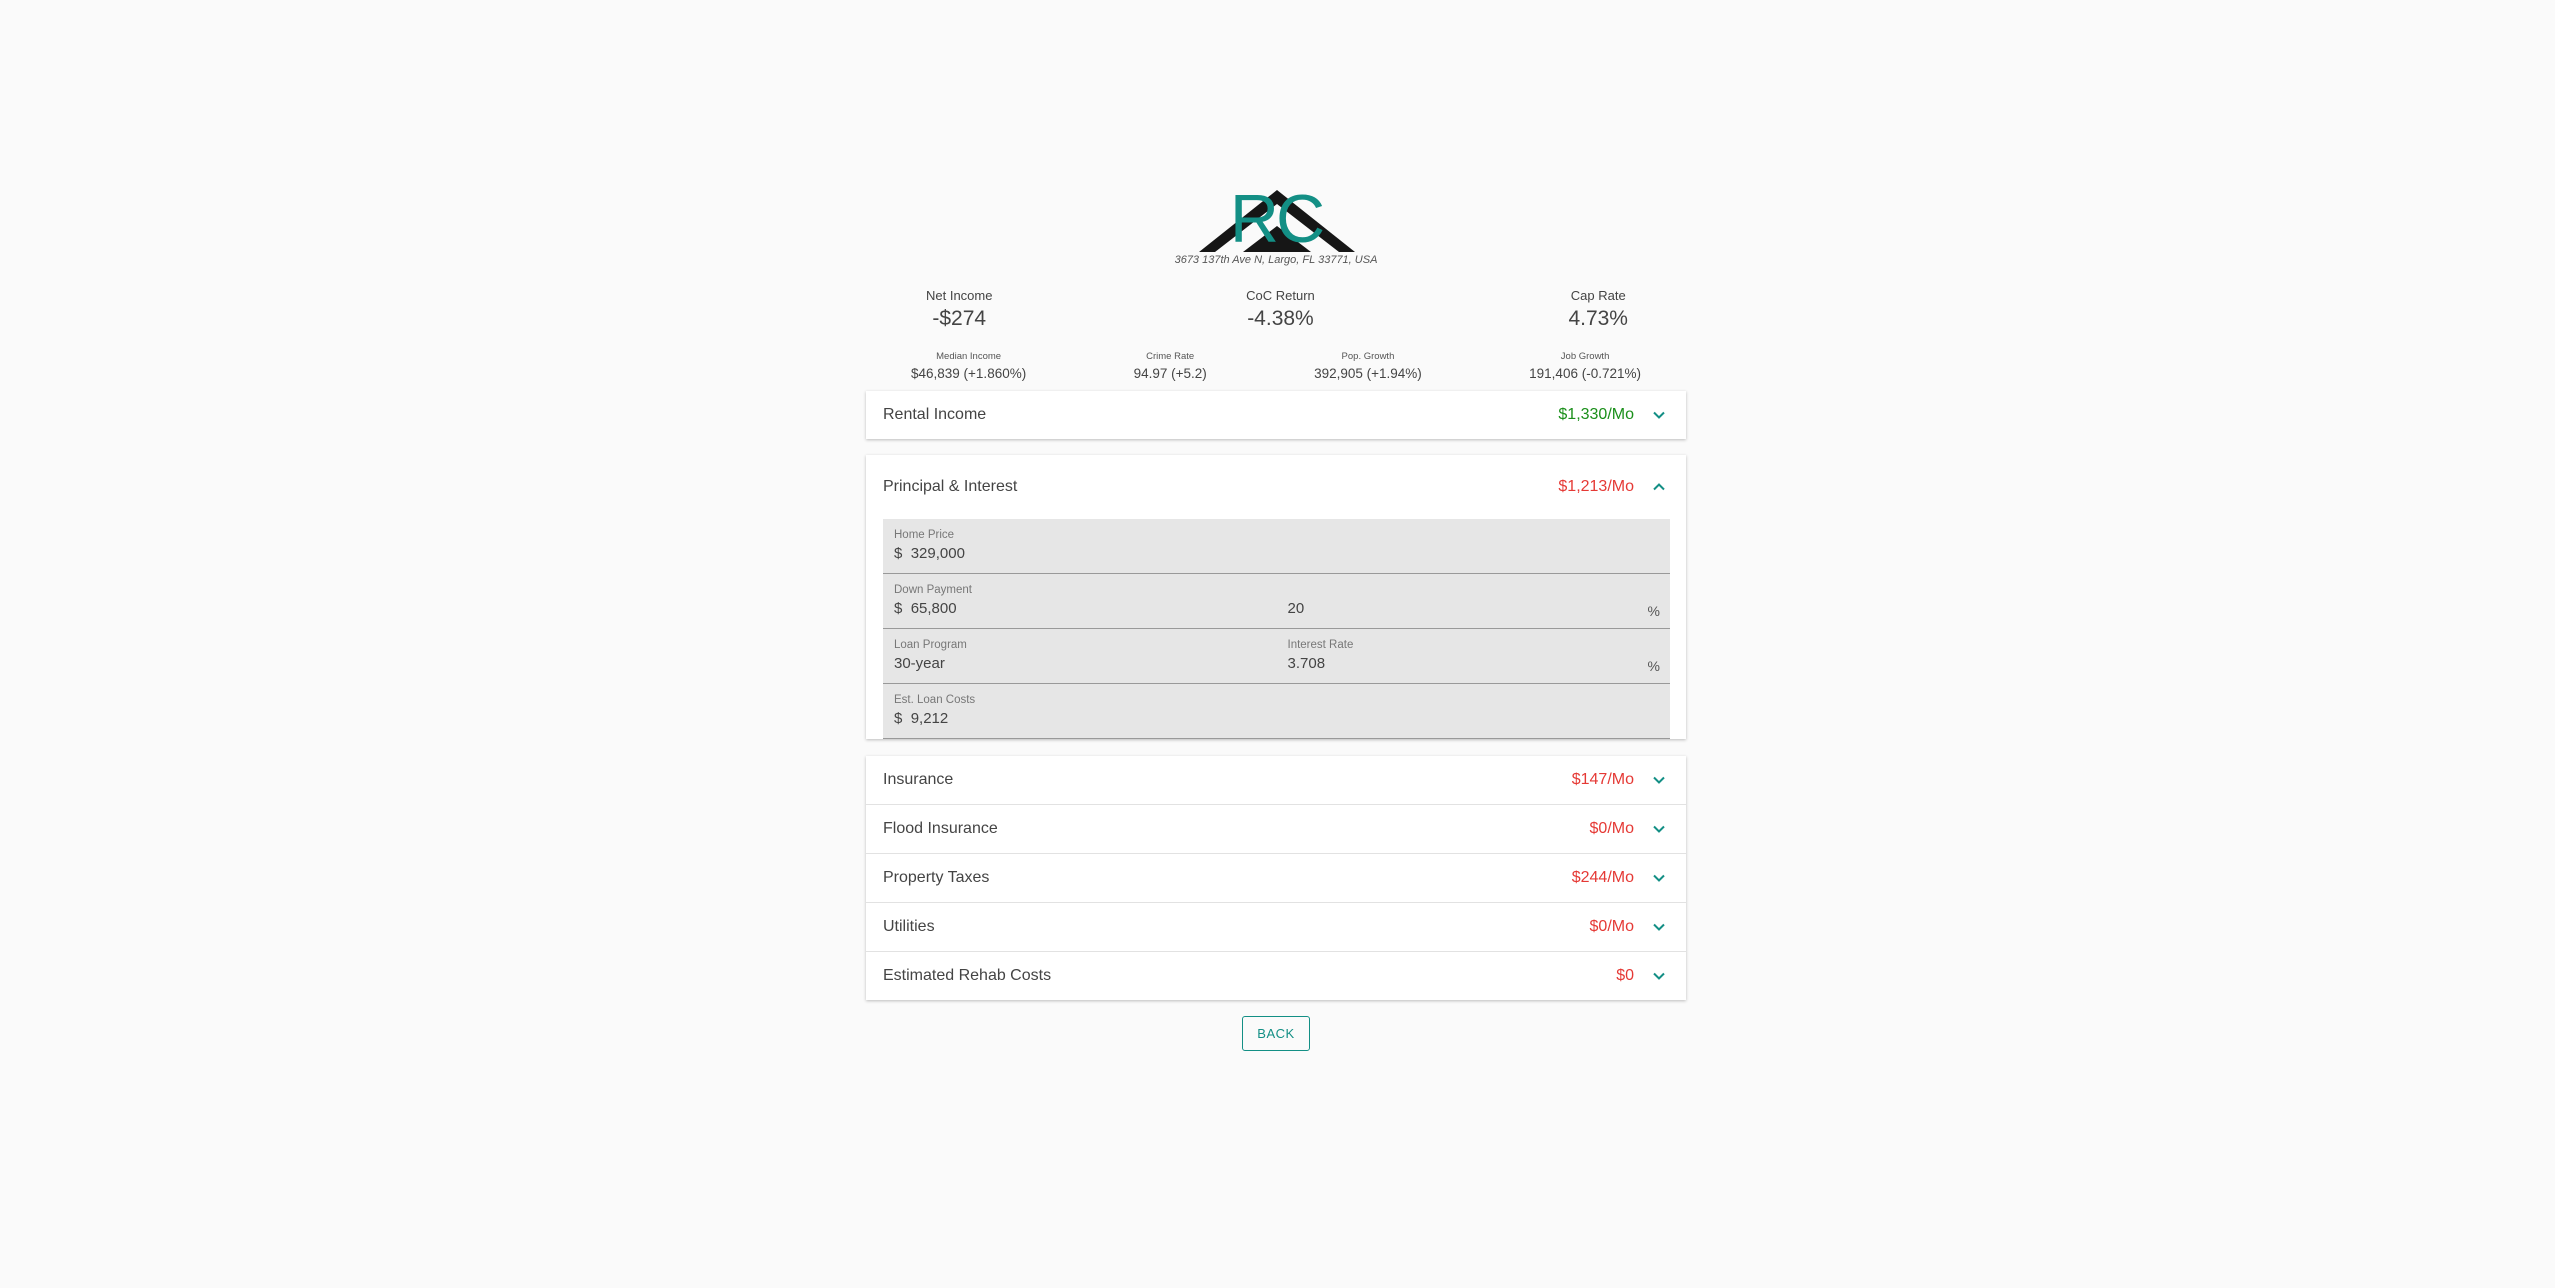  I want to click on metric-value: -$274, so click(959, 318).